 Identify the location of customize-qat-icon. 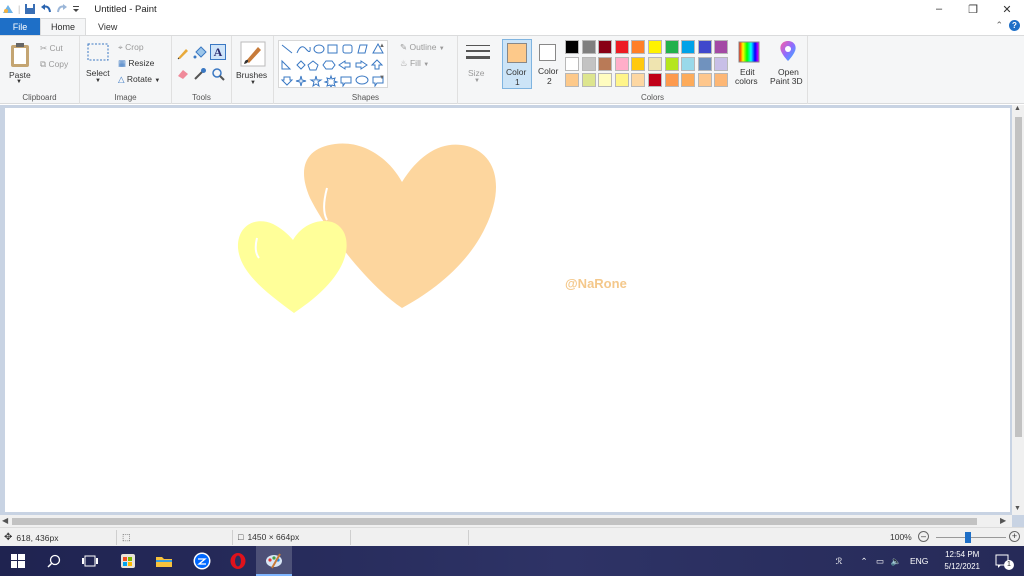
(78, 9).